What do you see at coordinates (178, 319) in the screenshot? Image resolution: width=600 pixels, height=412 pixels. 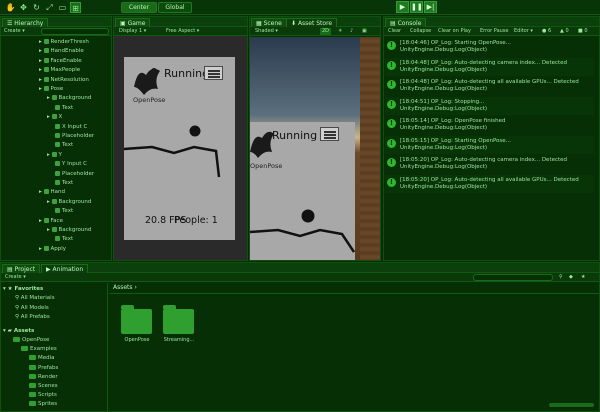 I see `folder-streaming-icon` at bounding box center [178, 319].